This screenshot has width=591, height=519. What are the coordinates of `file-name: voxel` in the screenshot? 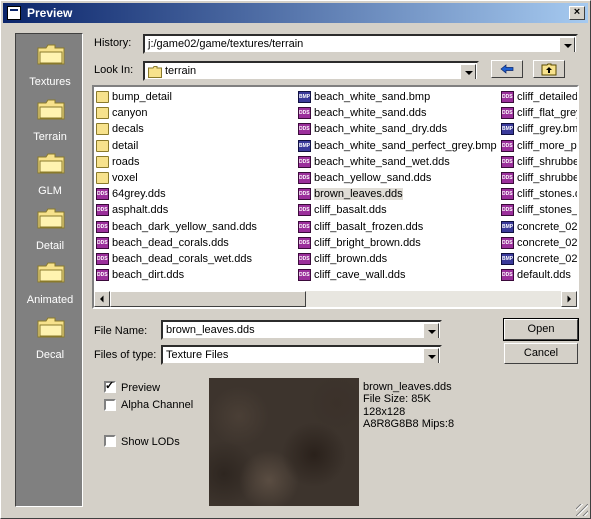 It's located at (125, 177).